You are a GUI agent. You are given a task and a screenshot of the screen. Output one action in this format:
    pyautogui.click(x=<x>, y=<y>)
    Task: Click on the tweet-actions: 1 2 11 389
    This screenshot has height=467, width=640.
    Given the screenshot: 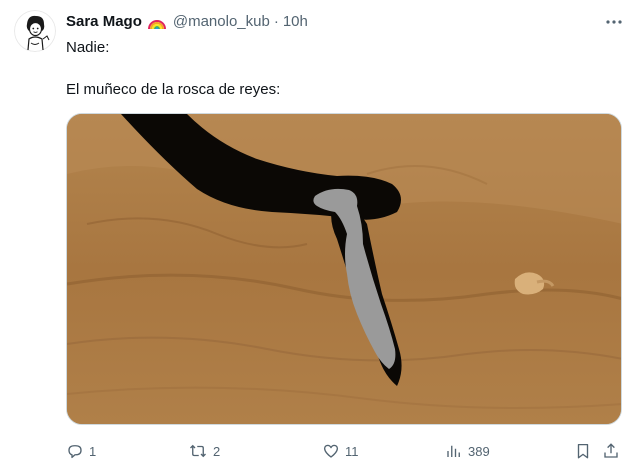 What is the action you would take?
    pyautogui.click(x=344, y=451)
    